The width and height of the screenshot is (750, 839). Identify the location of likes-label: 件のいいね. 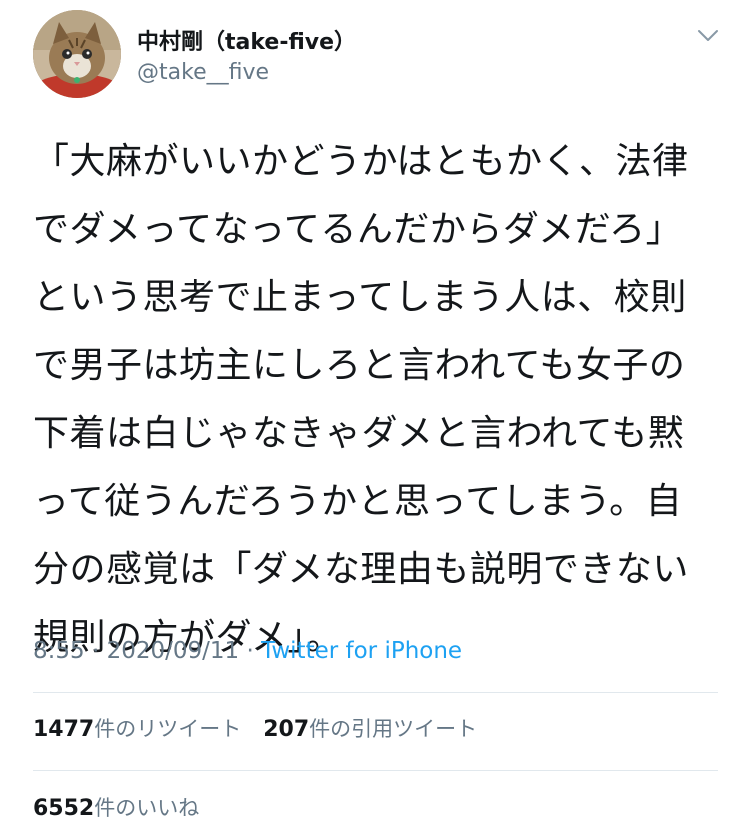
(147, 808).